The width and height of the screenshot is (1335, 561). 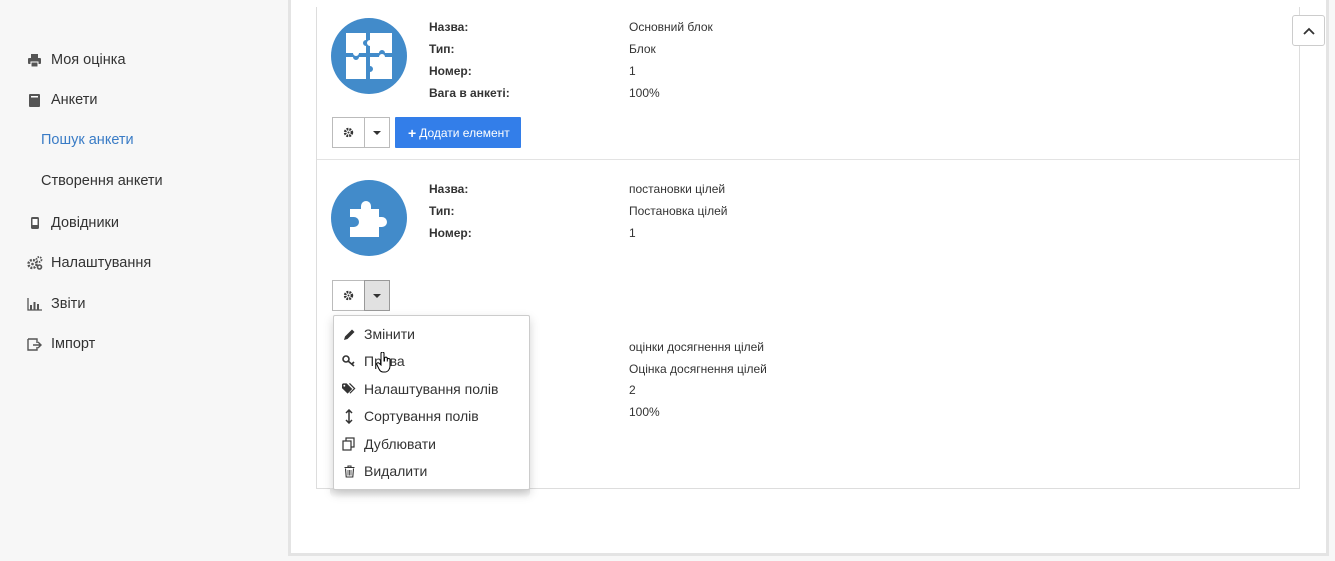 What do you see at coordinates (34, 304) in the screenshot?
I see `chart-icon` at bounding box center [34, 304].